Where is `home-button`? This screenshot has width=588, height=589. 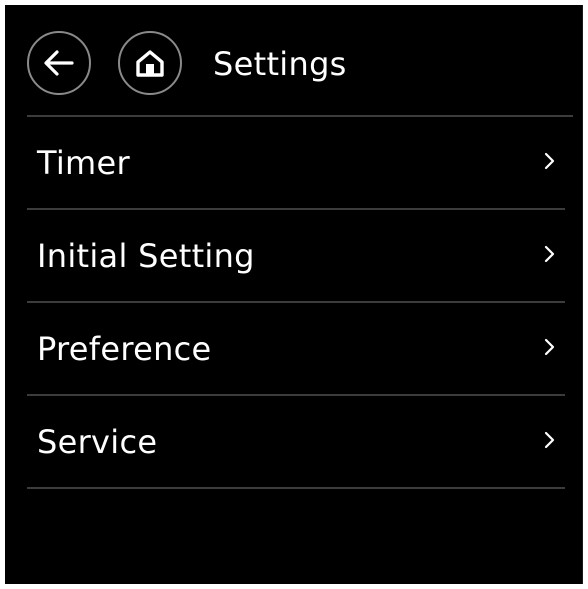
home-button is located at coordinates (150, 63).